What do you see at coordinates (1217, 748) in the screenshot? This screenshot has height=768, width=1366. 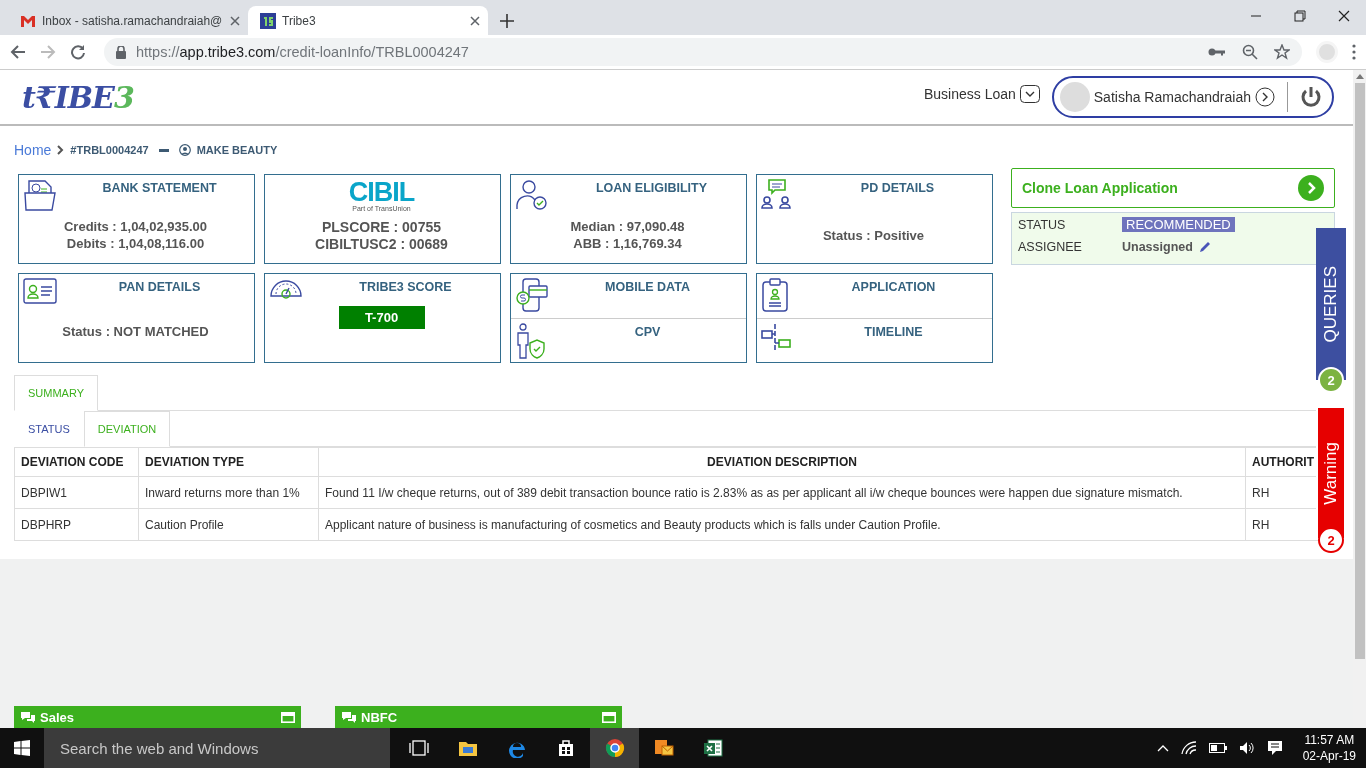 I see `battery-icon` at bounding box center [1217, 748].